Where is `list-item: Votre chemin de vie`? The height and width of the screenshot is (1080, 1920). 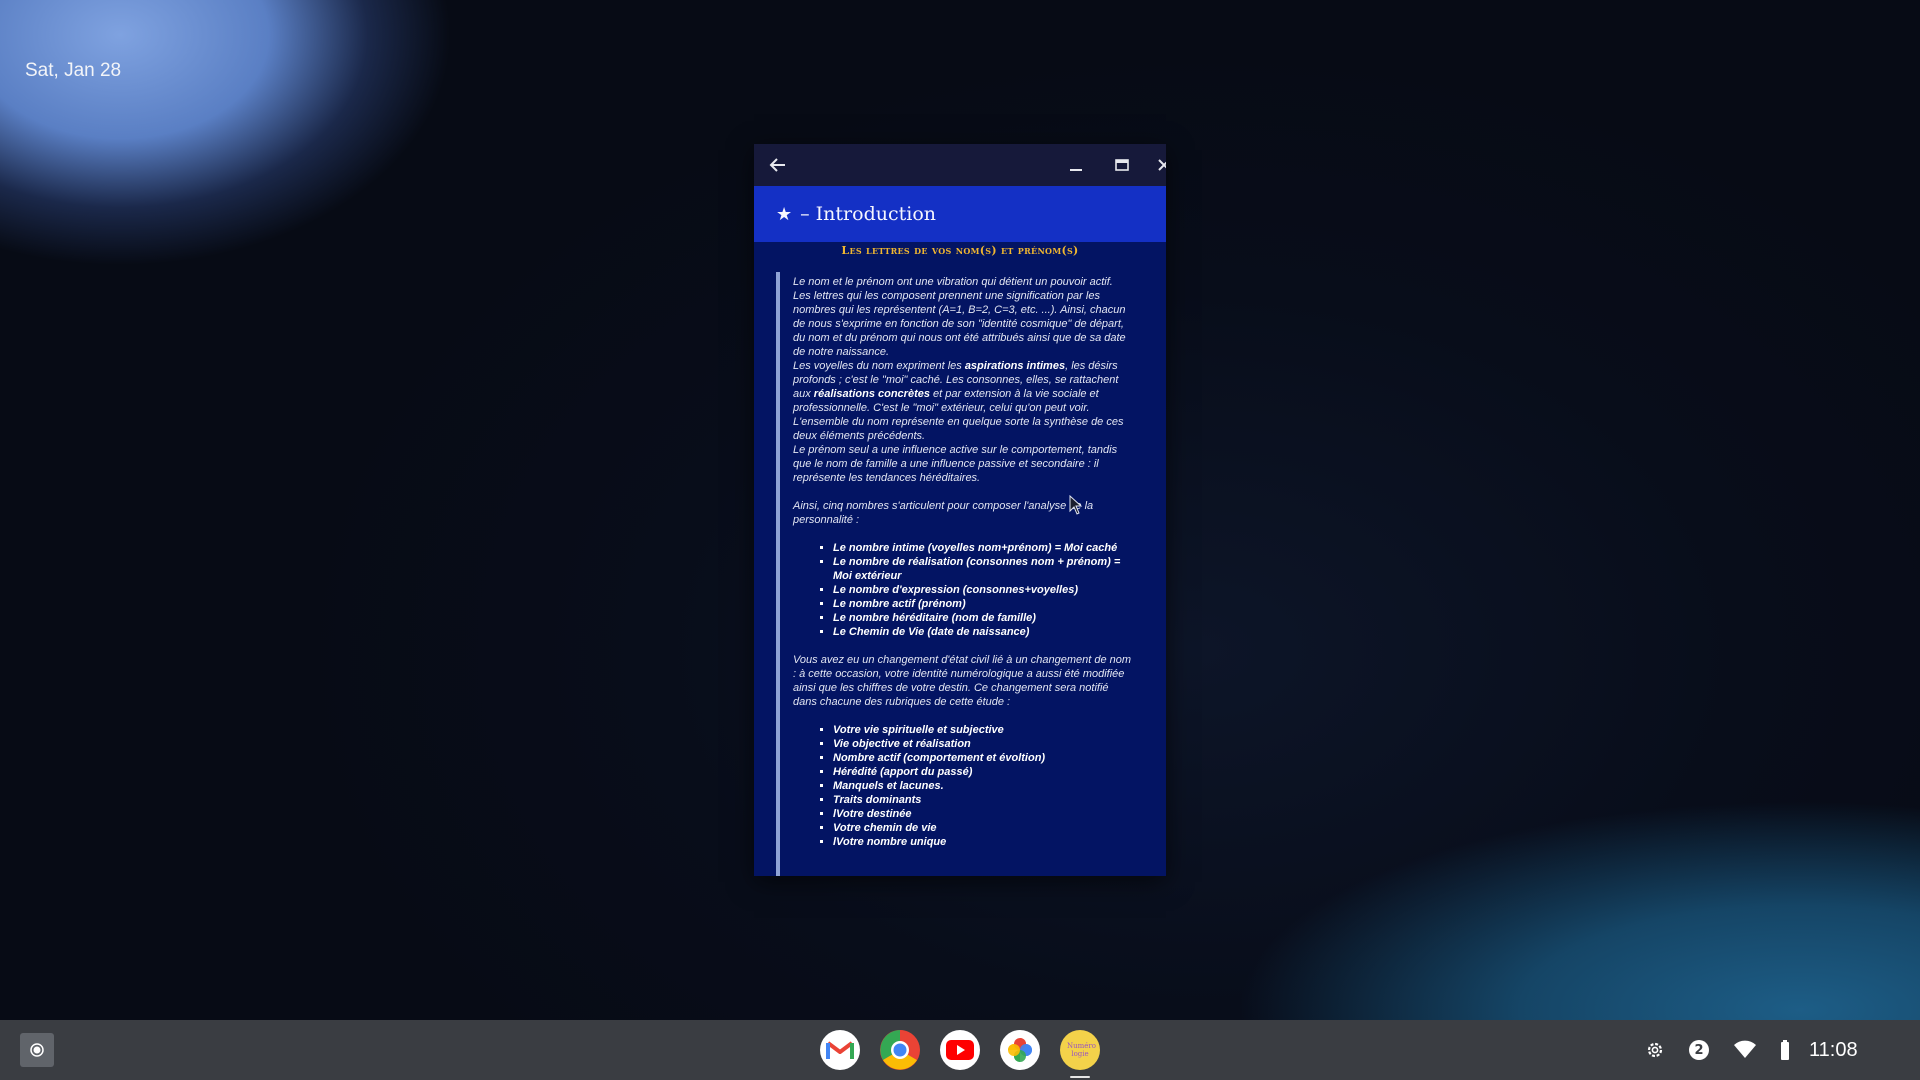
list-item: Votre chemin de vie is located at coordinates (983, 828).